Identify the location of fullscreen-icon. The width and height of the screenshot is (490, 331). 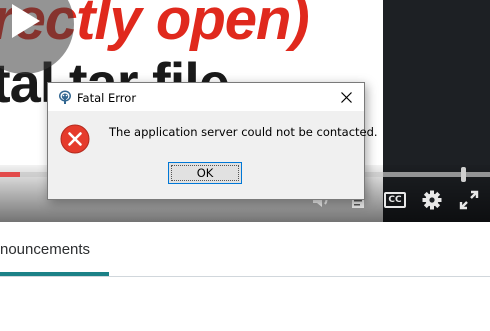
(469, 200).